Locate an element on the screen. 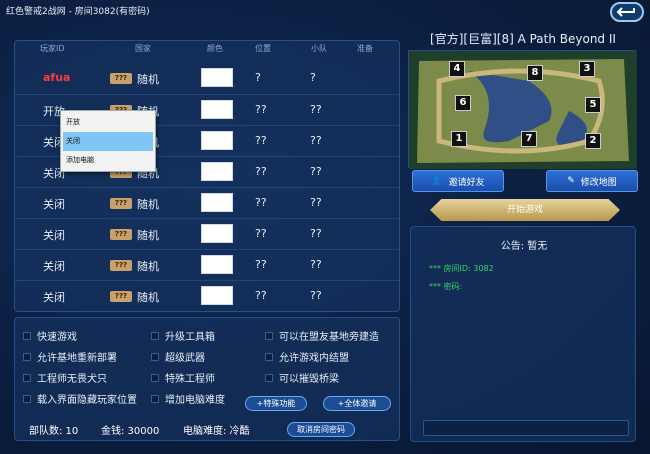  money: 金钱: 30000 is located at coordinates (130, 431).